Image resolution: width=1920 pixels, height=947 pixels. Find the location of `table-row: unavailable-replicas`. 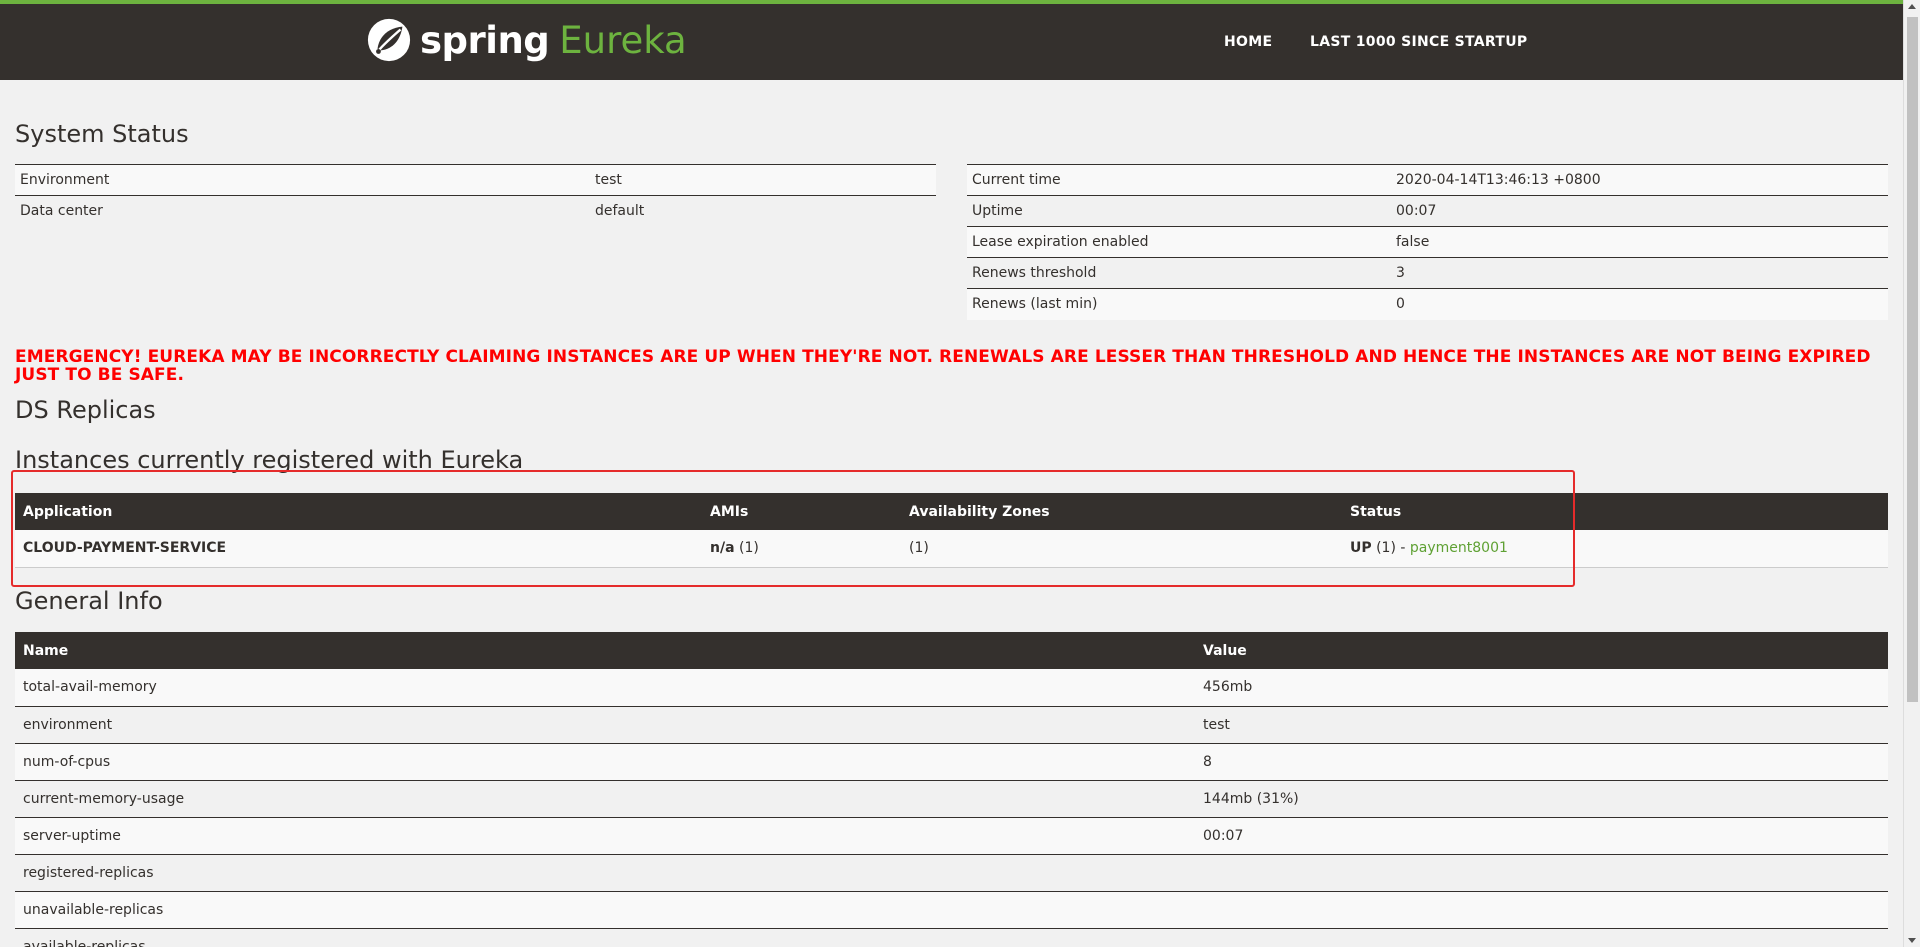

table-row: unavailable-replicas is located at coordinates (951, 910).